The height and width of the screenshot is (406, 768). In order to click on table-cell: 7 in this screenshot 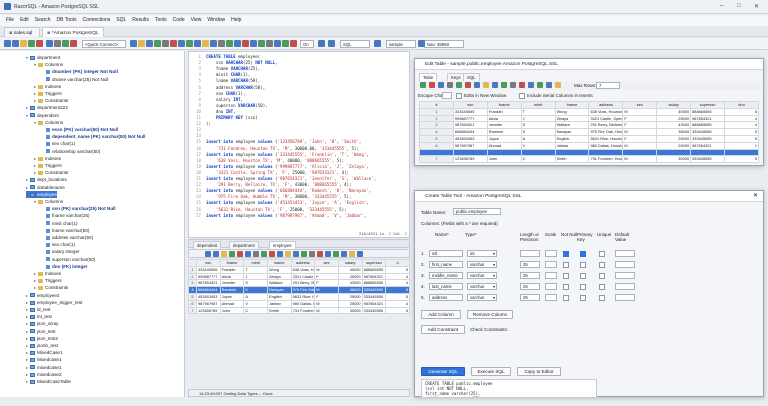, I will do `click(436, 158)`.